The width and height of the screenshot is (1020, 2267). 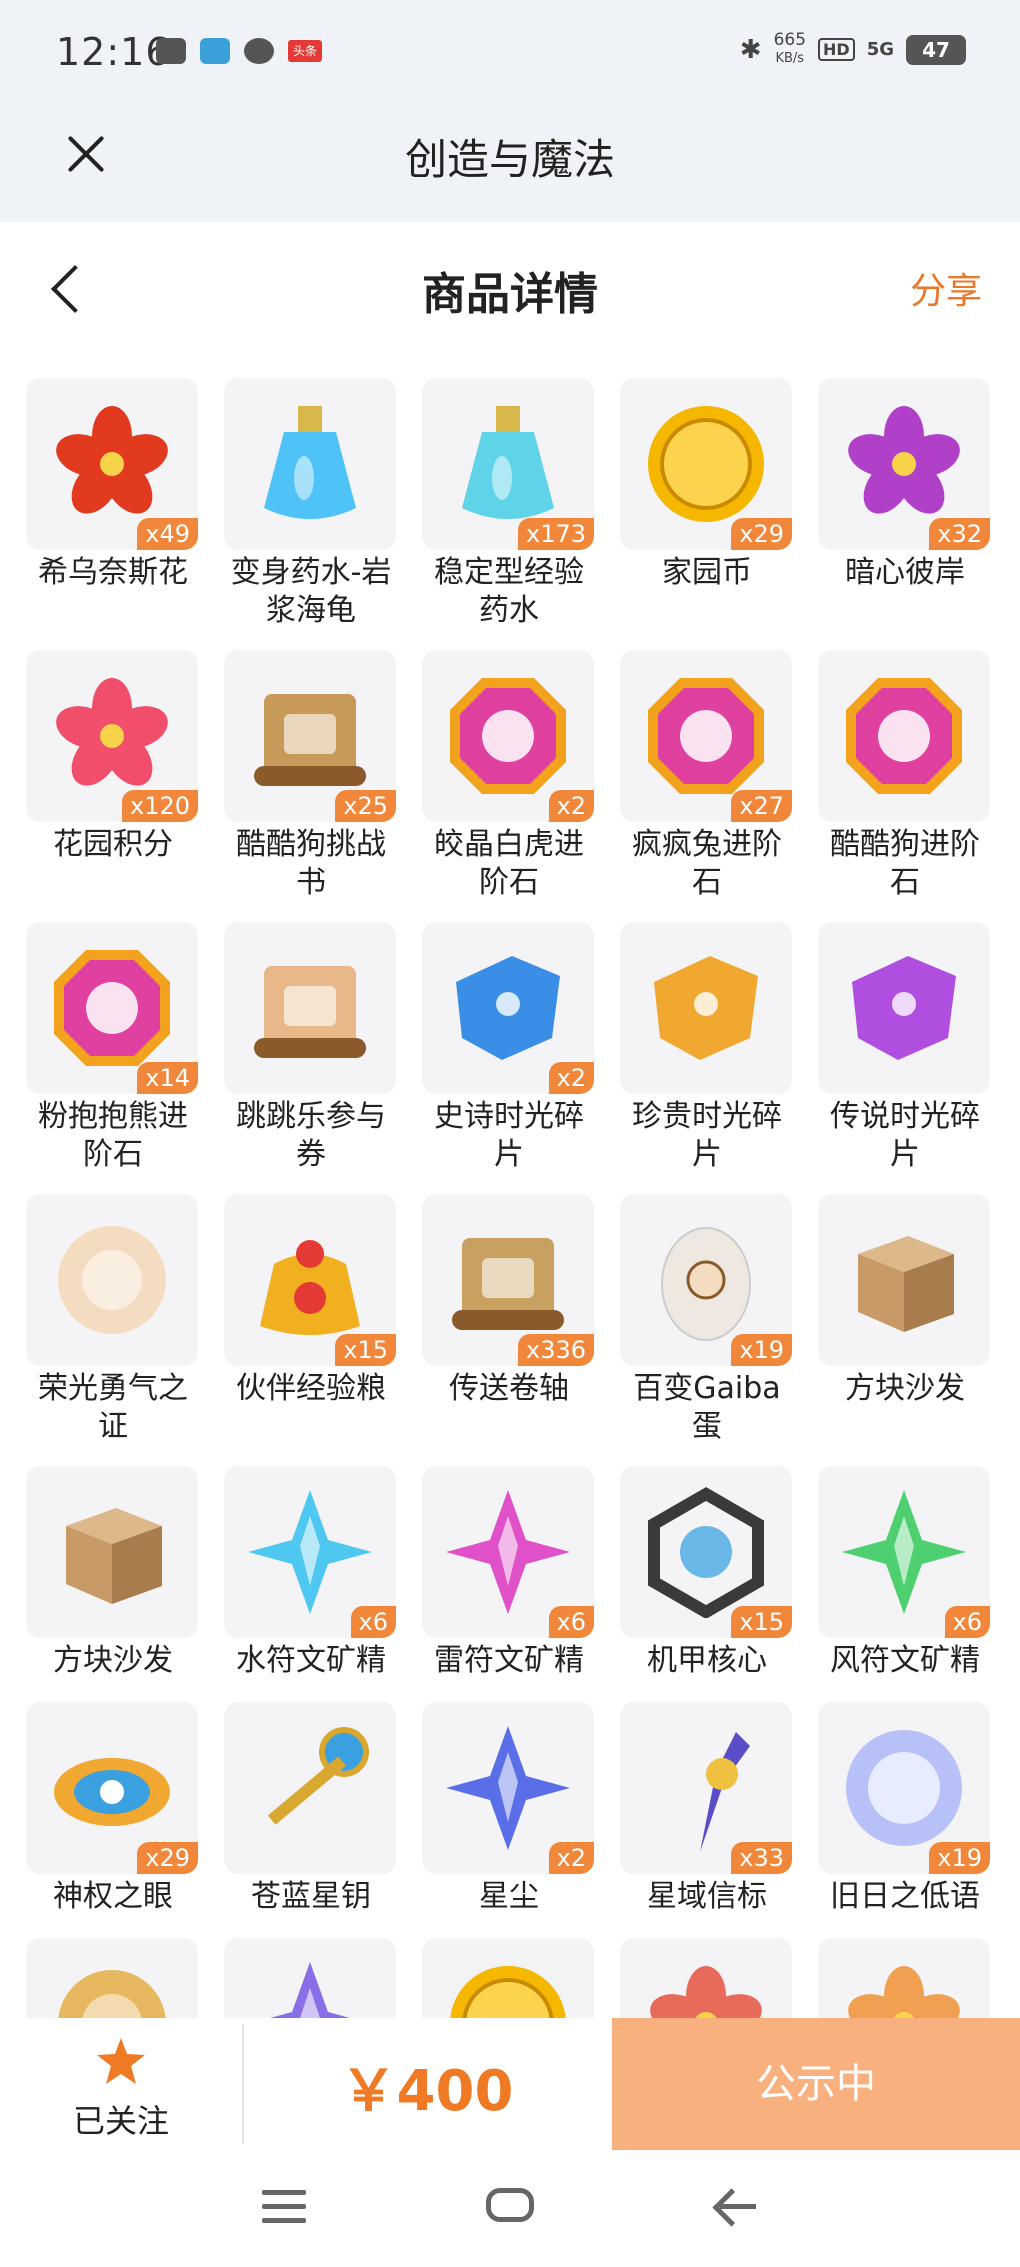 I want to click on item-card: x29 神权之眼, so click(x=113, y=1809).